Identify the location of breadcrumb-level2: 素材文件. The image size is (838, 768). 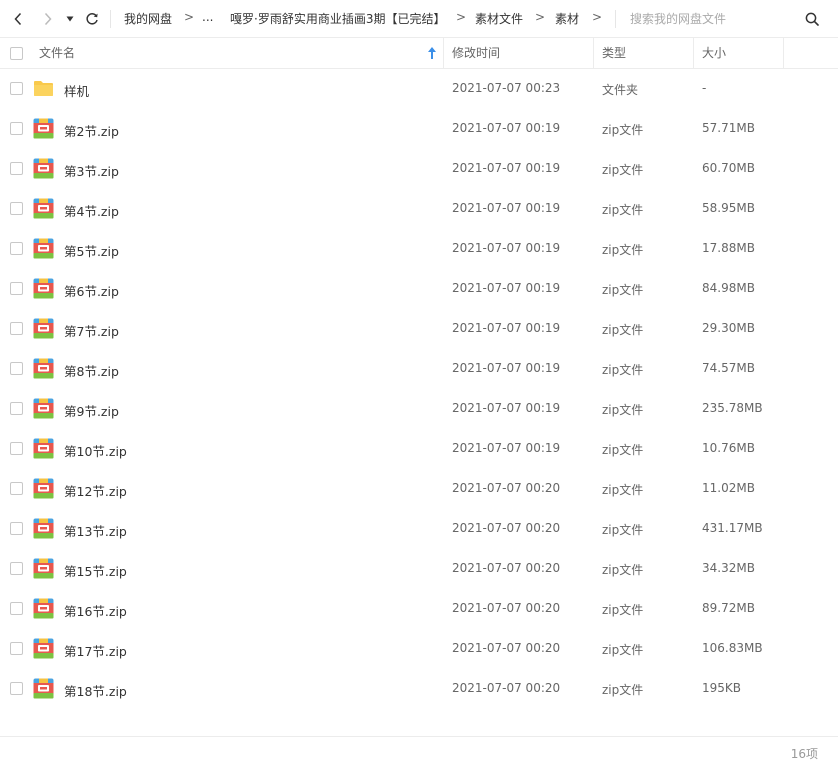
(499, 18).